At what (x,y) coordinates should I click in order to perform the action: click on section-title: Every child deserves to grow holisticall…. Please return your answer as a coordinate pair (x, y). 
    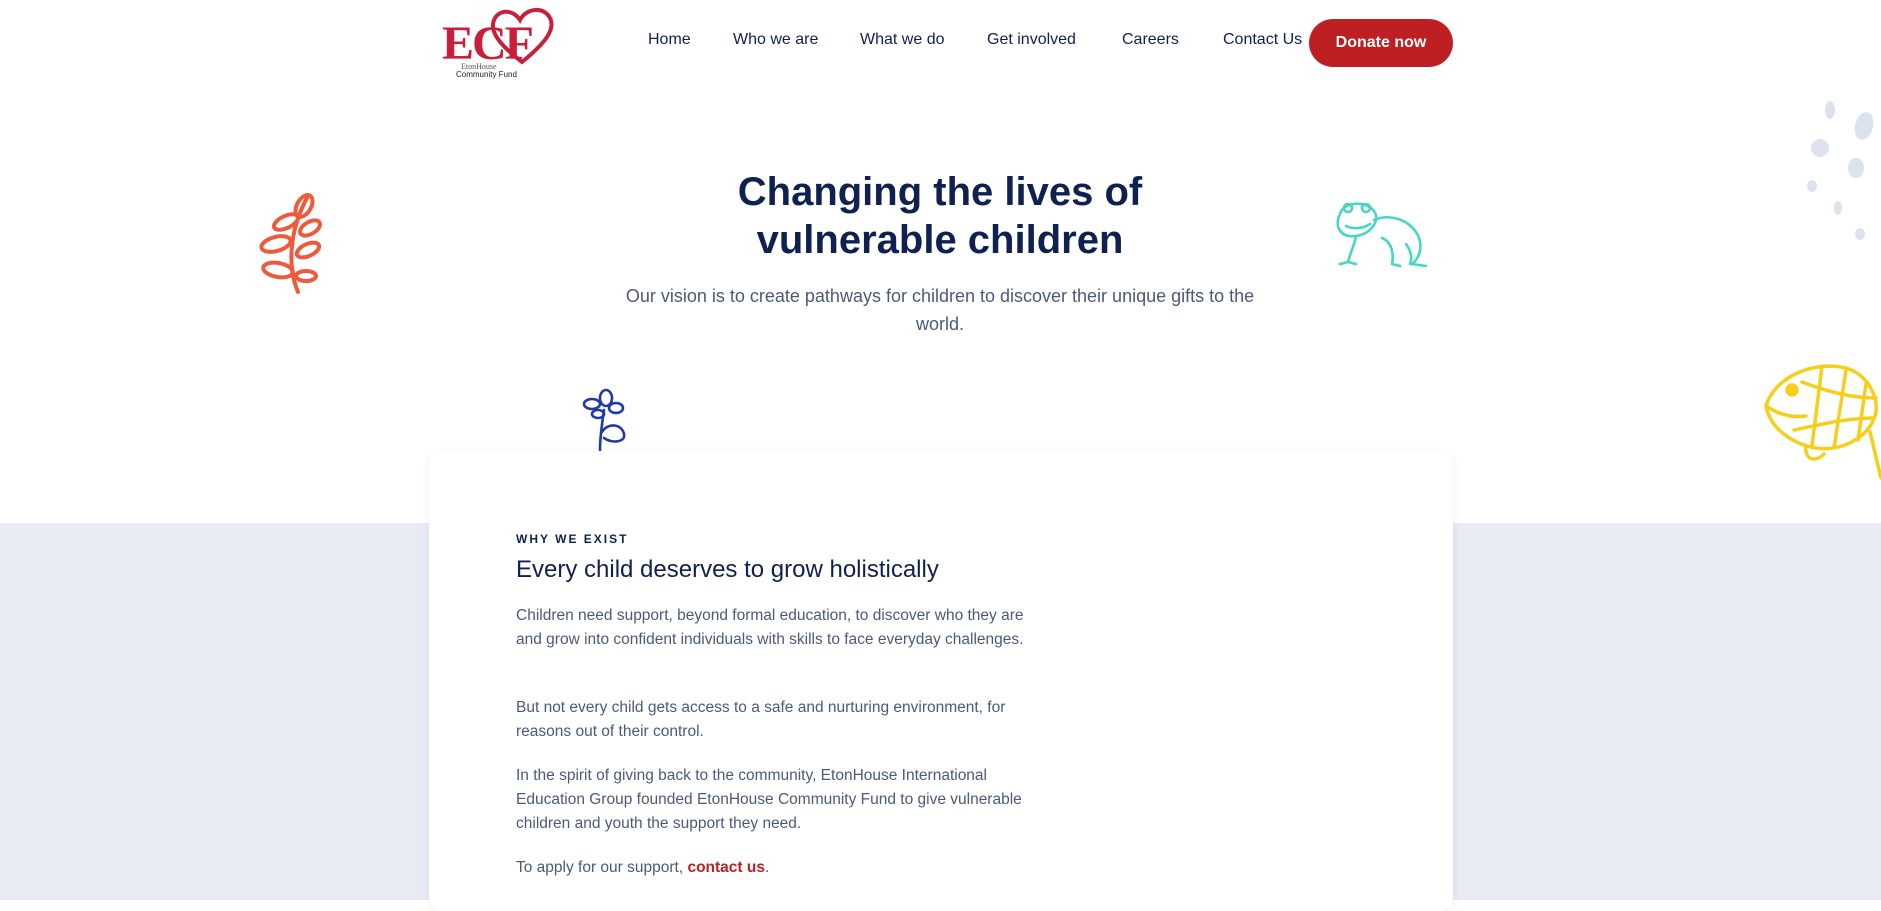
    Looking at the image, I should click on (727, 569).